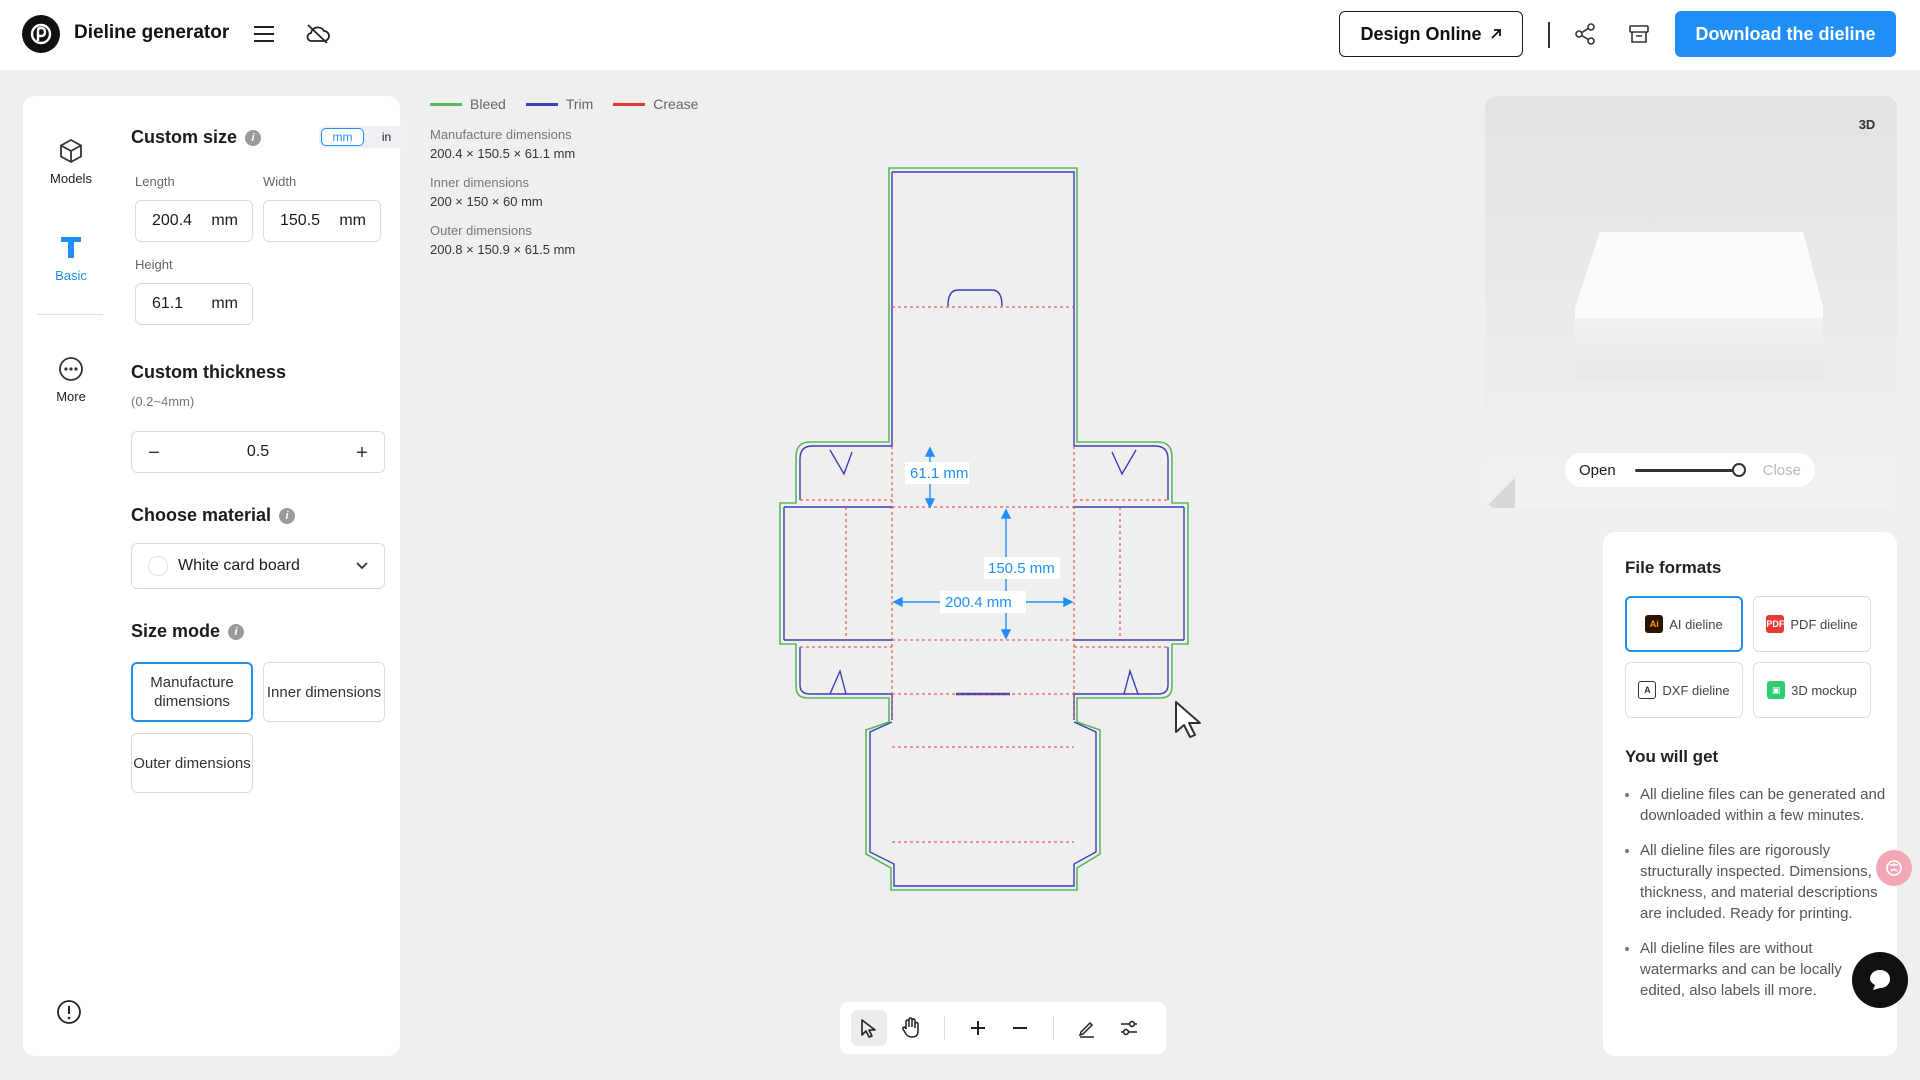  I want to click on thickness-value: 0.5, so click(258, 452).